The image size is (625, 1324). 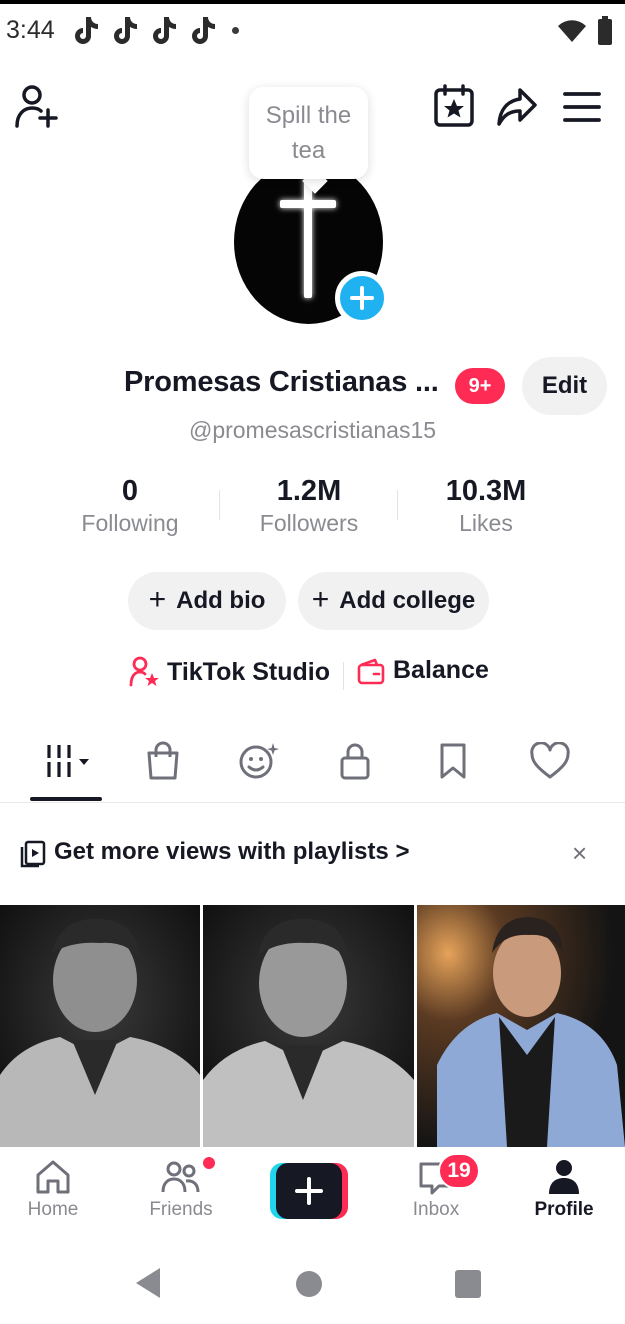 I want to click on calendar-button, so click(x=454, y=106).